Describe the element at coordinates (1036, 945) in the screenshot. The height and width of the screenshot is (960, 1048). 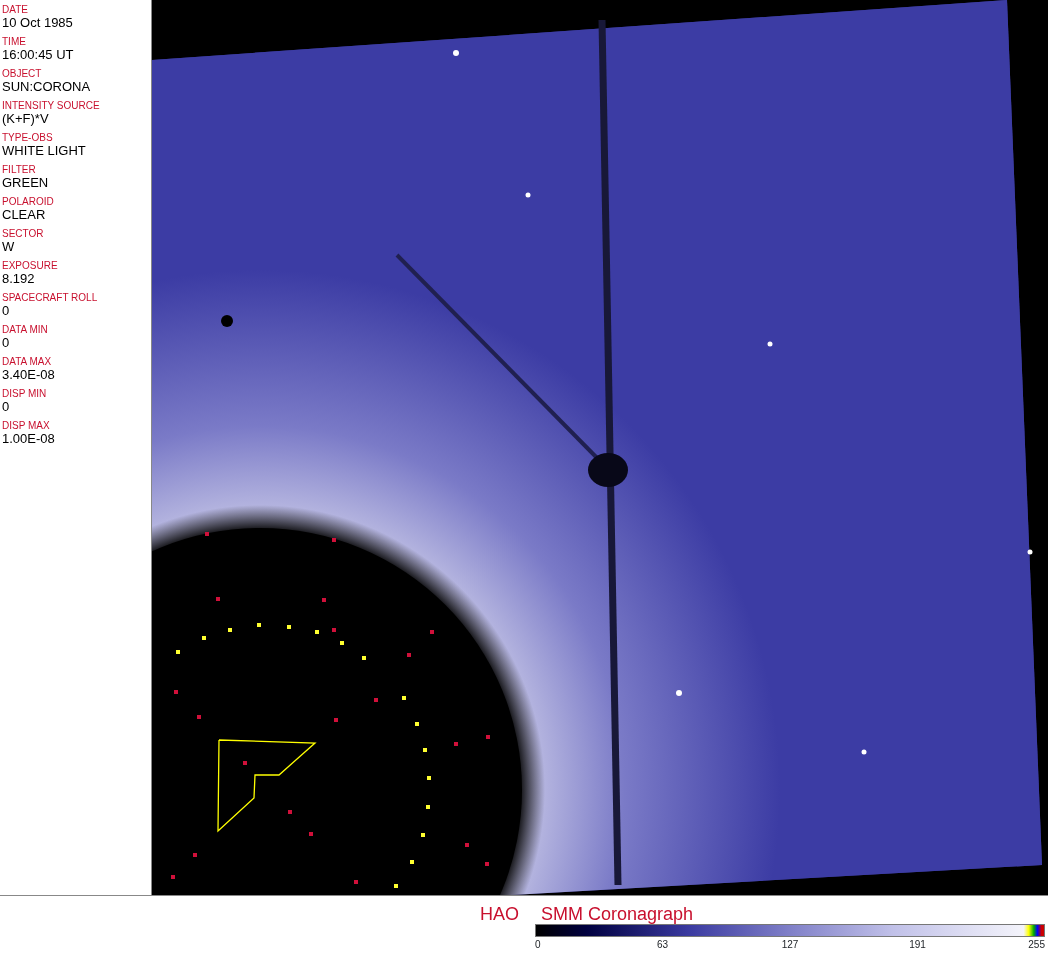
I see `tick-label: 255` at that location.